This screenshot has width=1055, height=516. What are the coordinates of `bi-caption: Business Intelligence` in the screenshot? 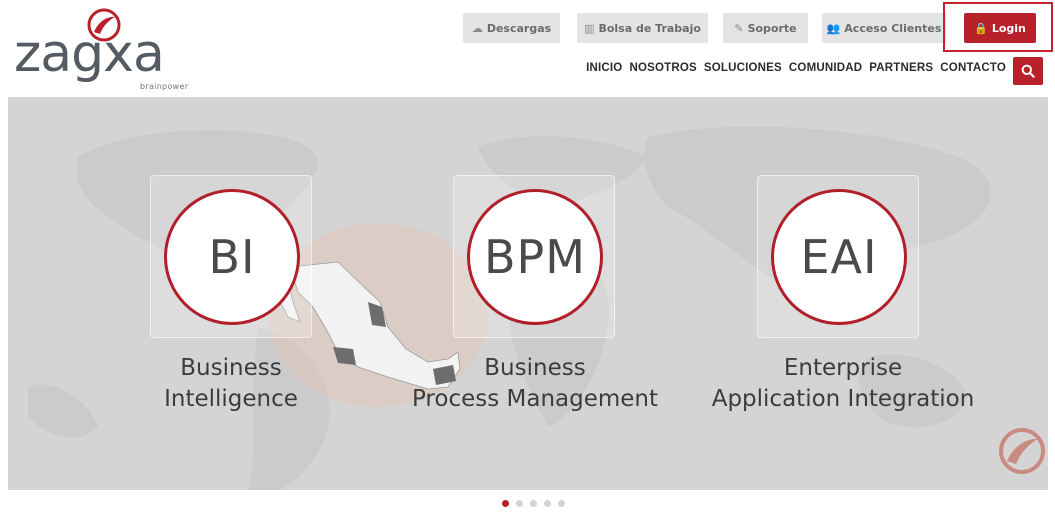 It's located at (231, 384).